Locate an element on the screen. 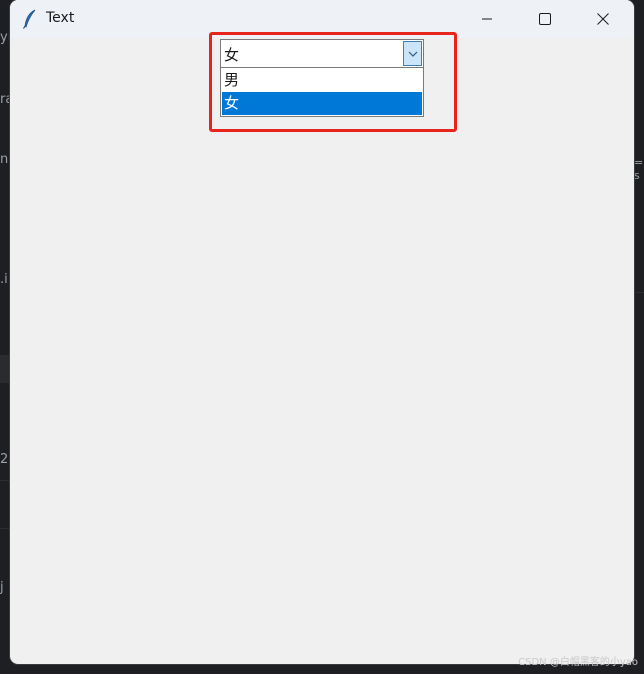  bg-text-4: .i is located at coordinates (4, 279).